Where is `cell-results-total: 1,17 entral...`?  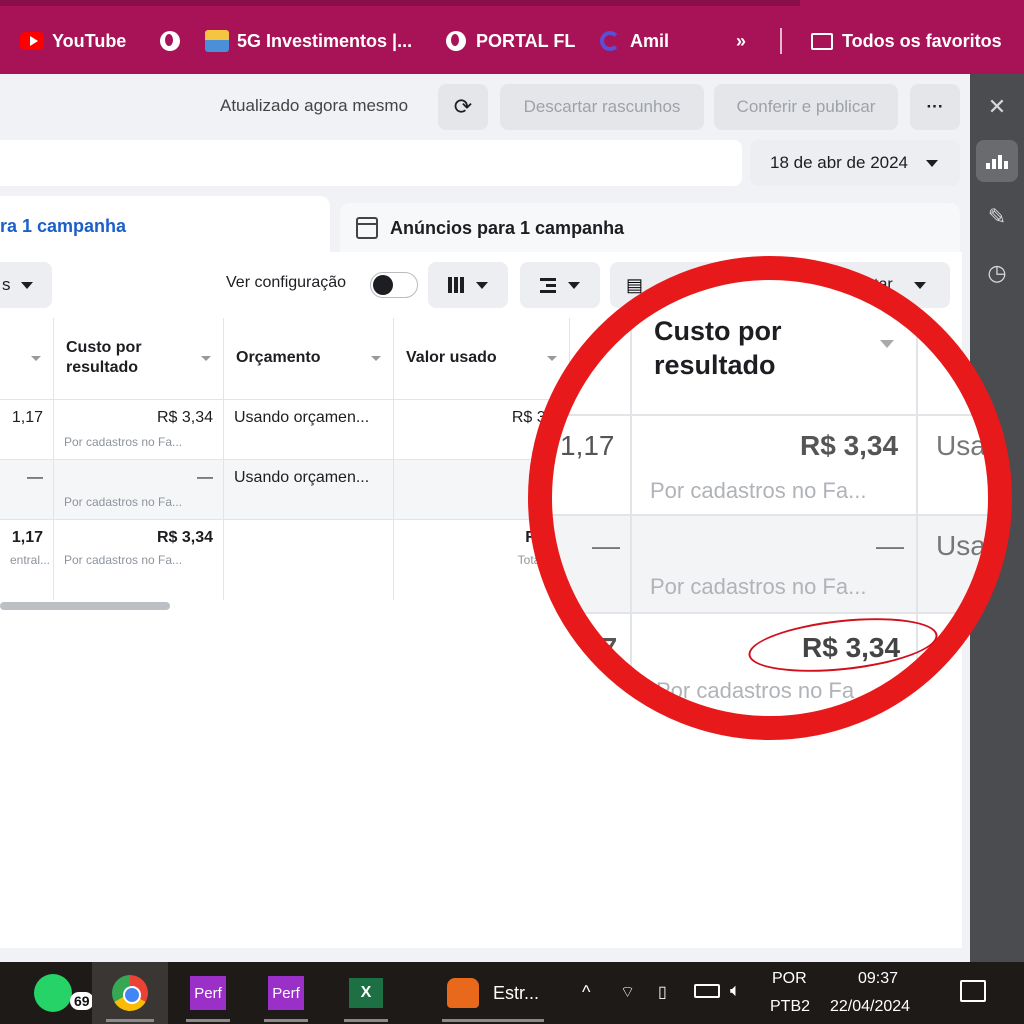
cell-results-total: 1,17 entral... is located at coordinates (27, 560).